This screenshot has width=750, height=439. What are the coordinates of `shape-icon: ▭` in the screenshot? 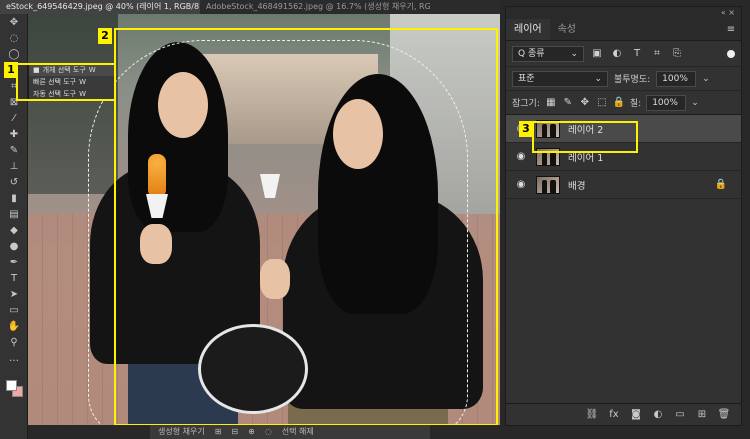 It's located at (14, 310).